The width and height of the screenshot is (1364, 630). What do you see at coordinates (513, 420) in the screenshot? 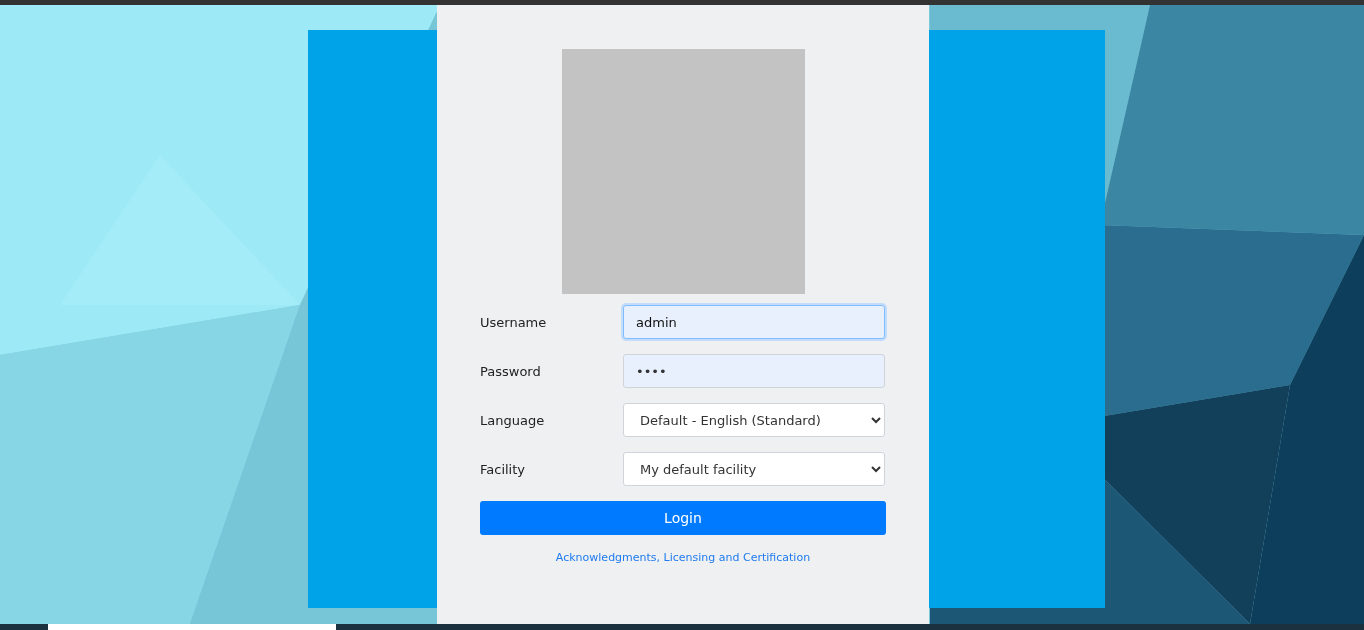
I see `field-label: Language` at bounding box center [513, 420].